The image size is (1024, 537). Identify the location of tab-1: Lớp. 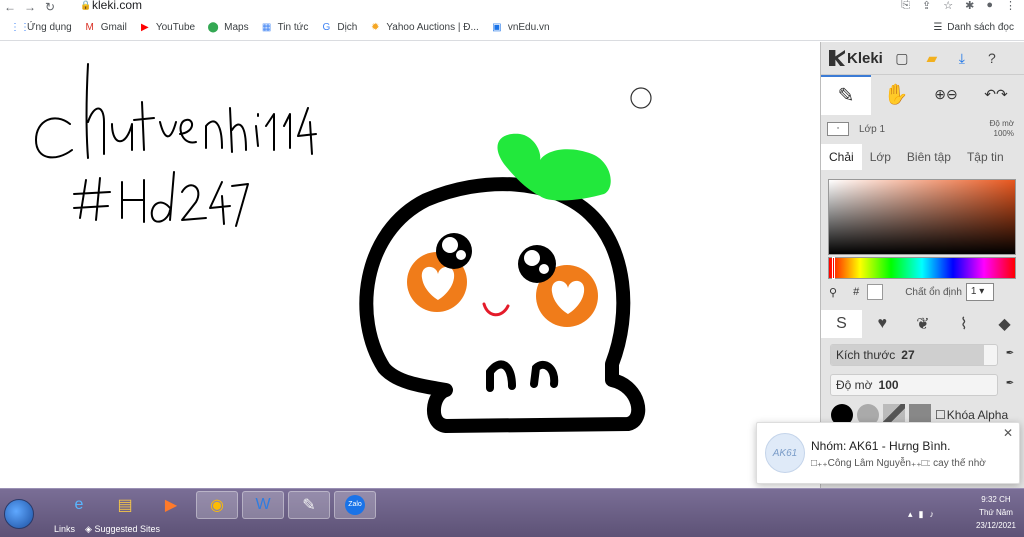
(880, 157).